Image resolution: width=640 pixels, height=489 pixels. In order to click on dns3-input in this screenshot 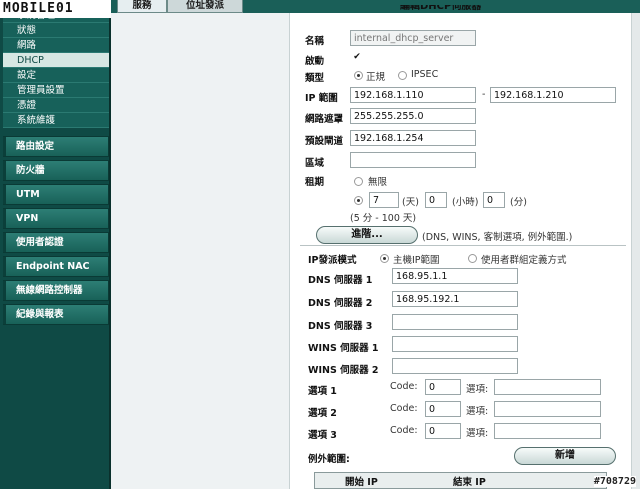, I will do `click(455, 322)`.